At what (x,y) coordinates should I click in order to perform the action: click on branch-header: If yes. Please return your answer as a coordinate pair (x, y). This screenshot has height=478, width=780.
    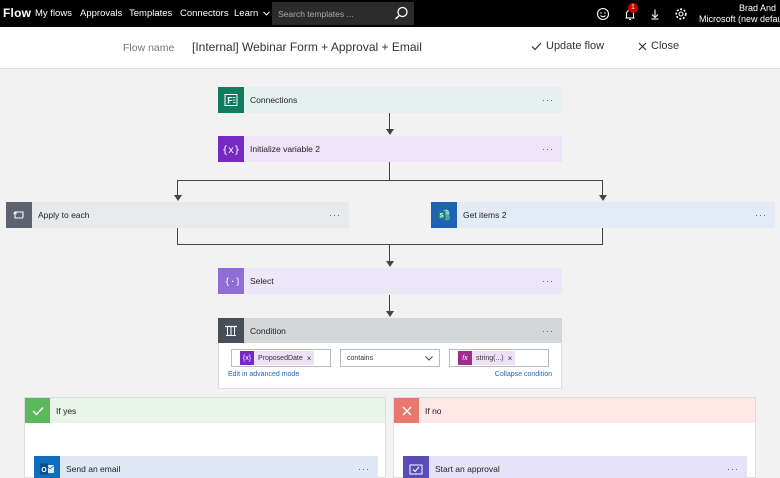
    Looking at the image, I should click on (205, 410).